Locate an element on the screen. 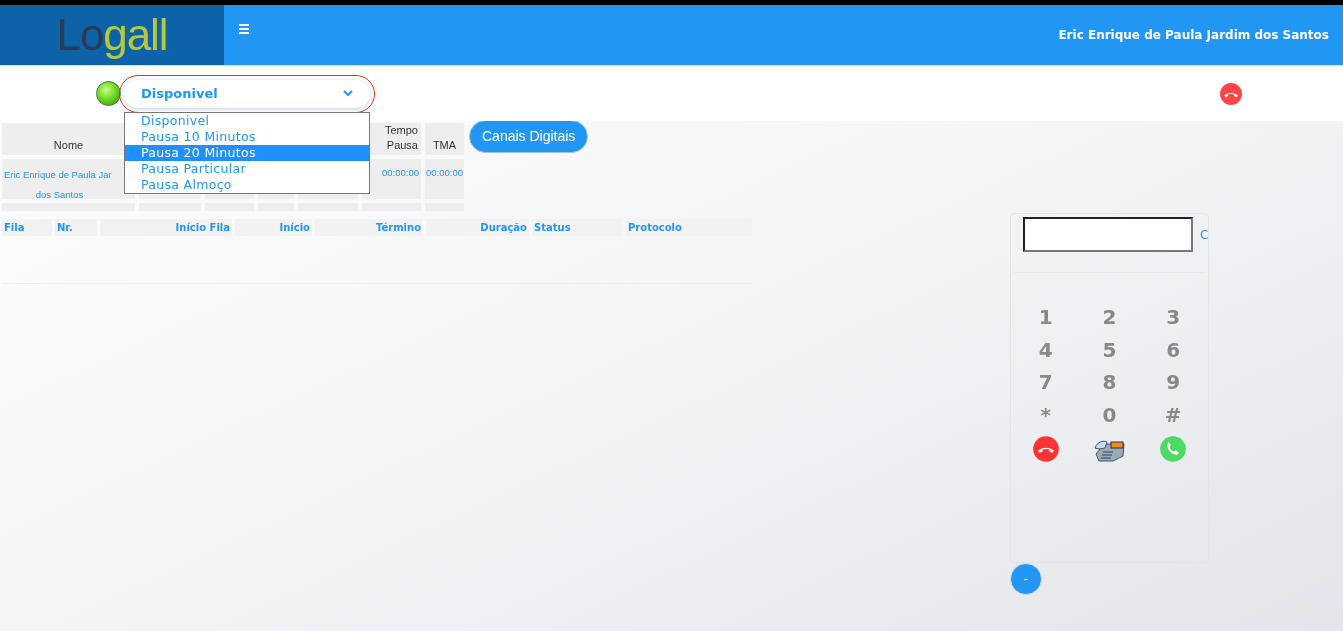 The height and width of the screenshot is (631, 1343). dial-key: 4 is located at coordinates (1045, 349).